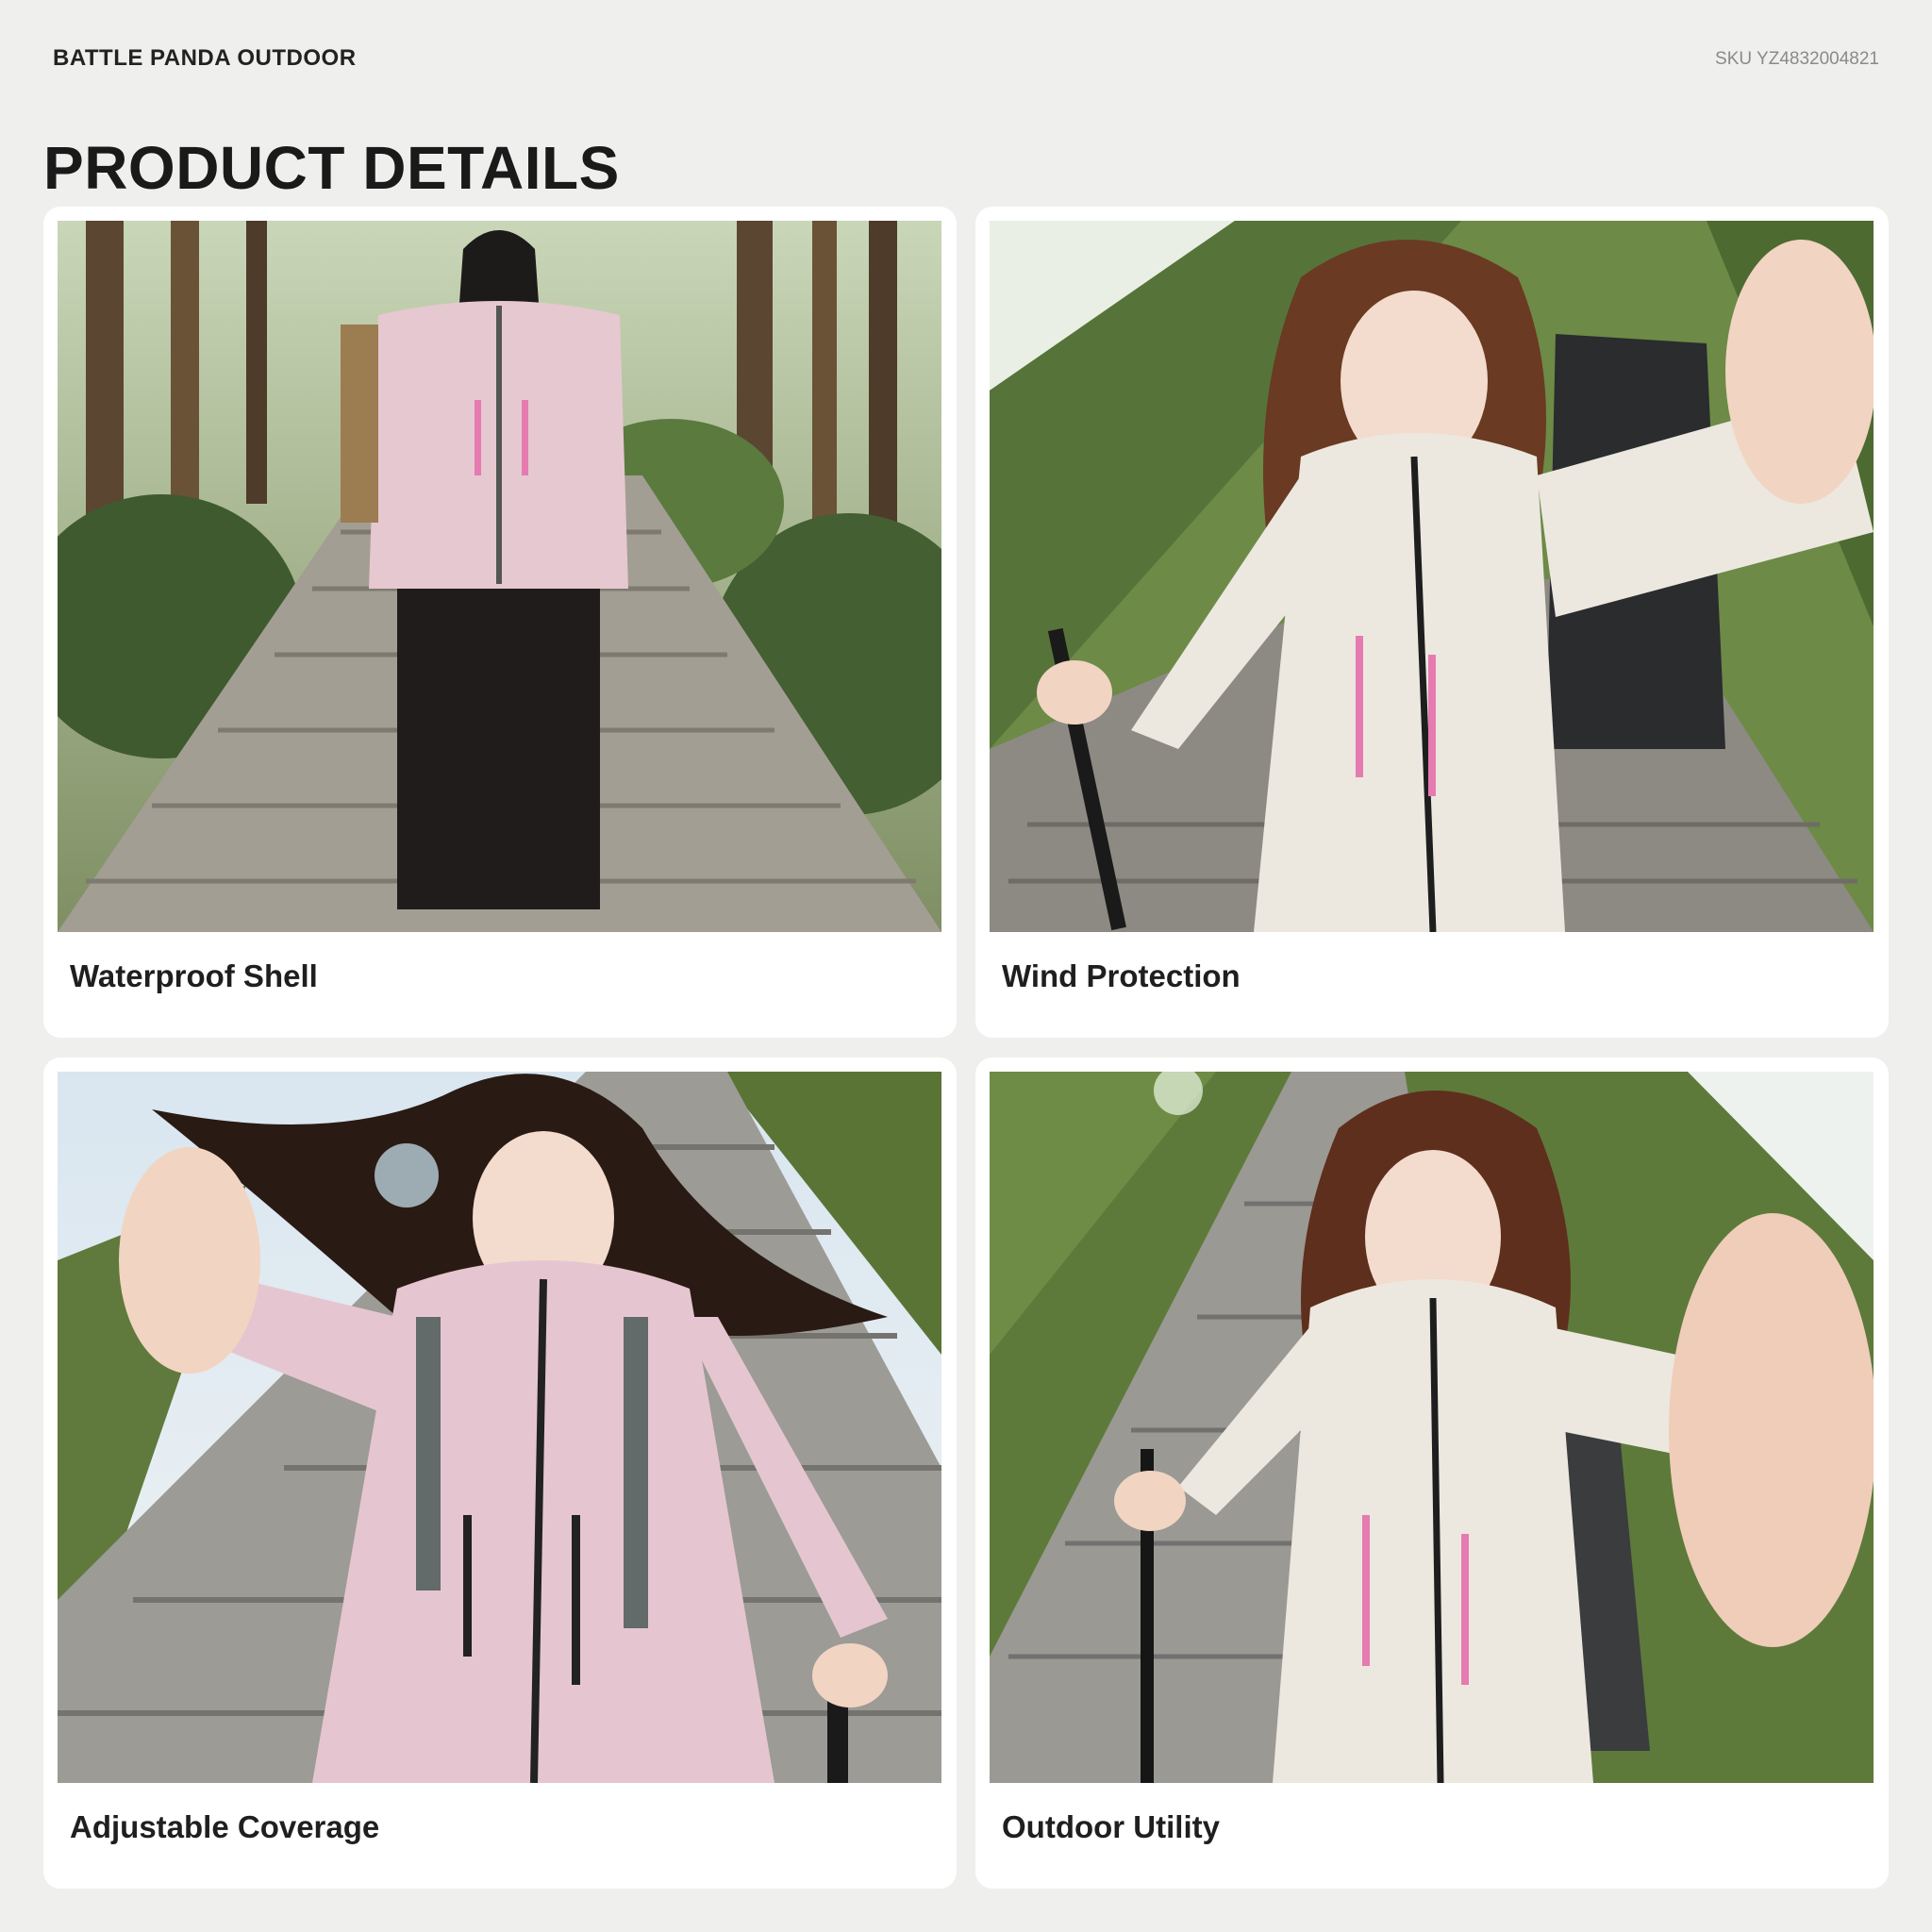 This screenshot has width=1932, height=1932. Describe the element at coordinates (194, 976) in the screenshot. I see `card-caption: Waterproof Shell` at that location.